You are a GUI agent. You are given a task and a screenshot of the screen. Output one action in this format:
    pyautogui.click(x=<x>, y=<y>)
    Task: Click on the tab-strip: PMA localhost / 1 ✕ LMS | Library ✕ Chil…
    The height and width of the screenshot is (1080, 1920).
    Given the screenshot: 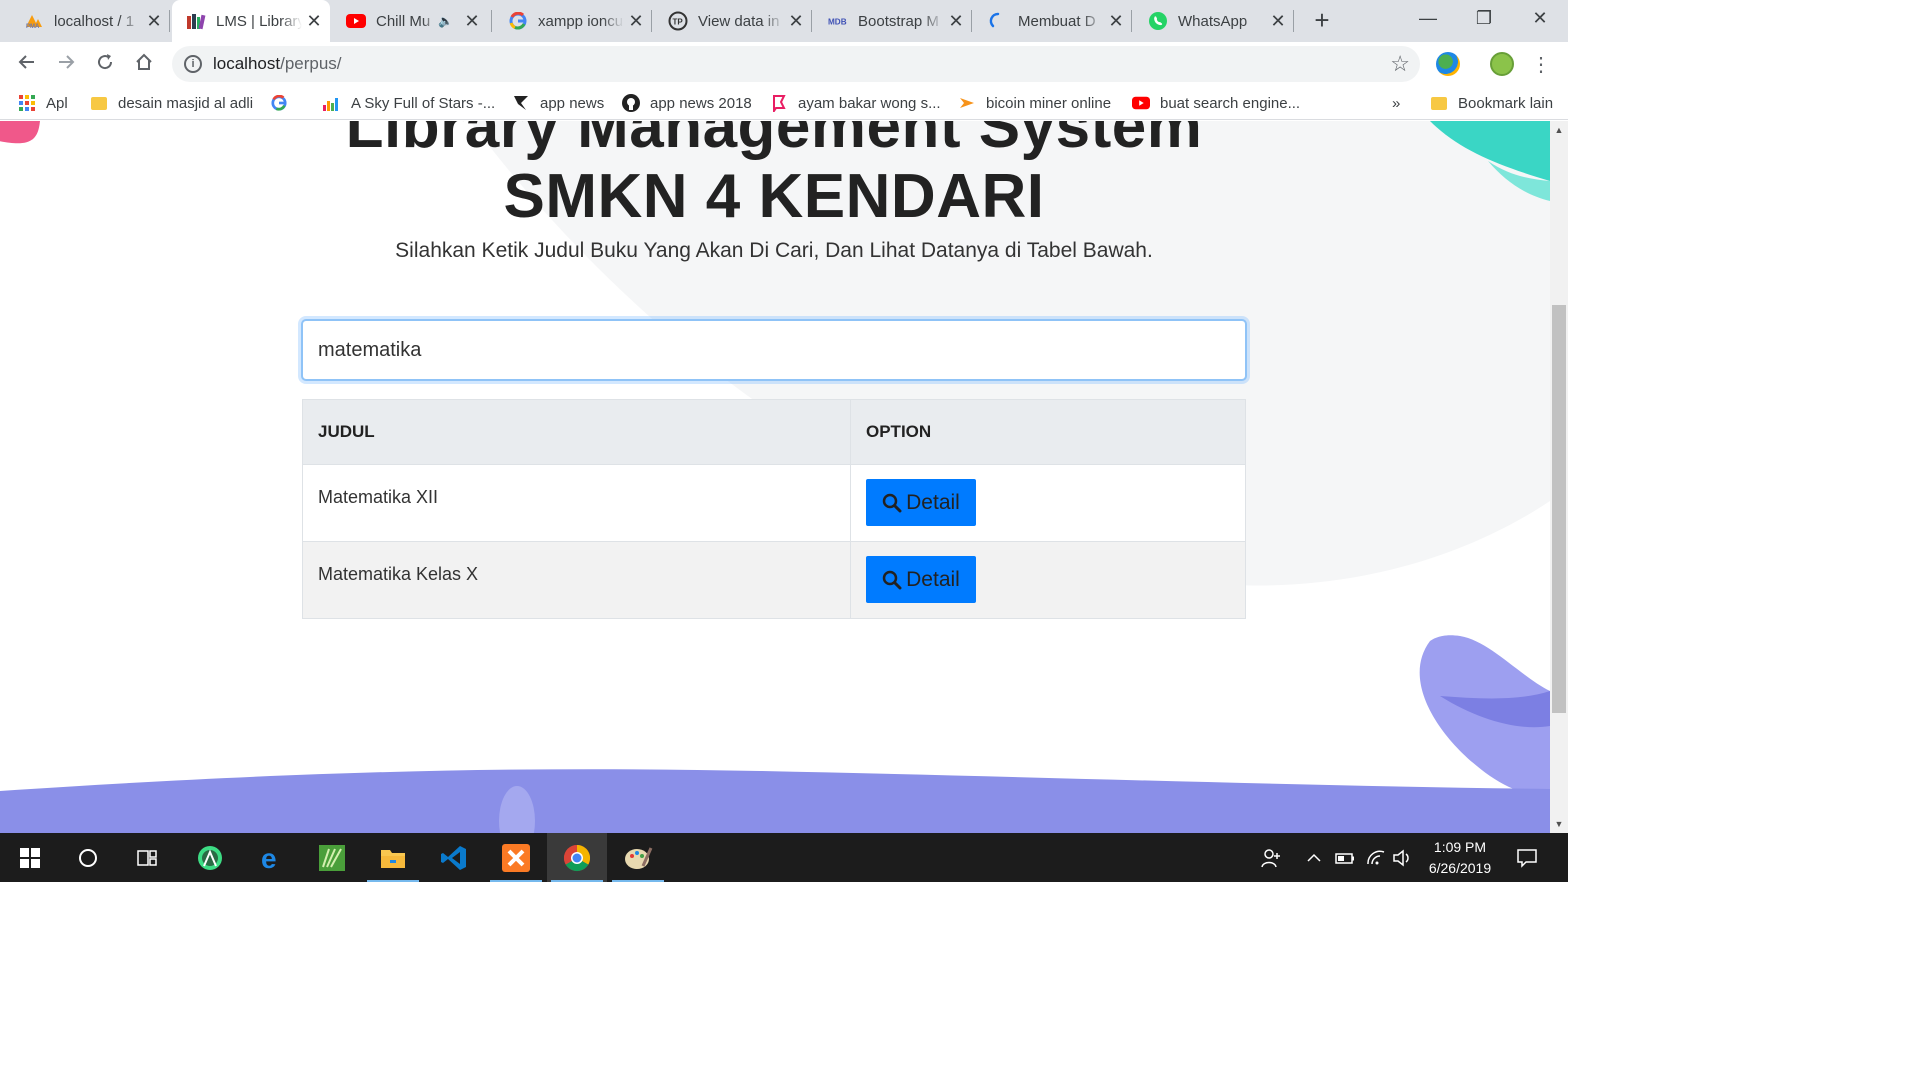 What is the action you would take?
    pyautogui.click(x=784, y=21)
    